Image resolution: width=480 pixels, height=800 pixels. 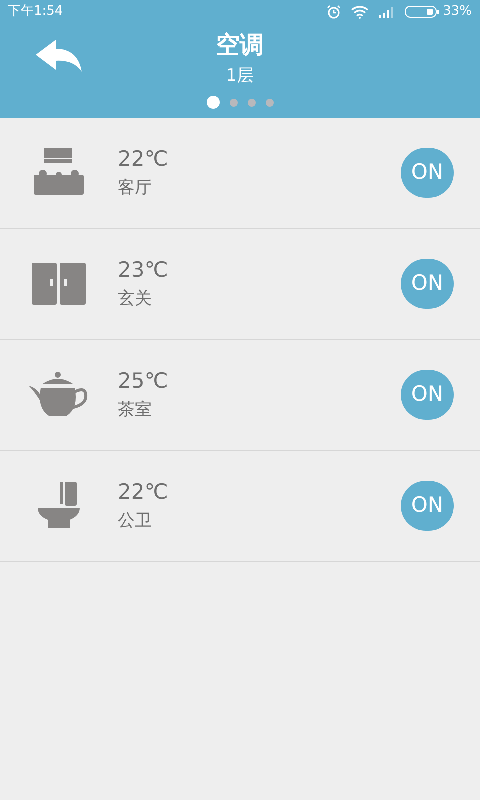 I want to click on alarm-icon, so click(x=334, y=12).